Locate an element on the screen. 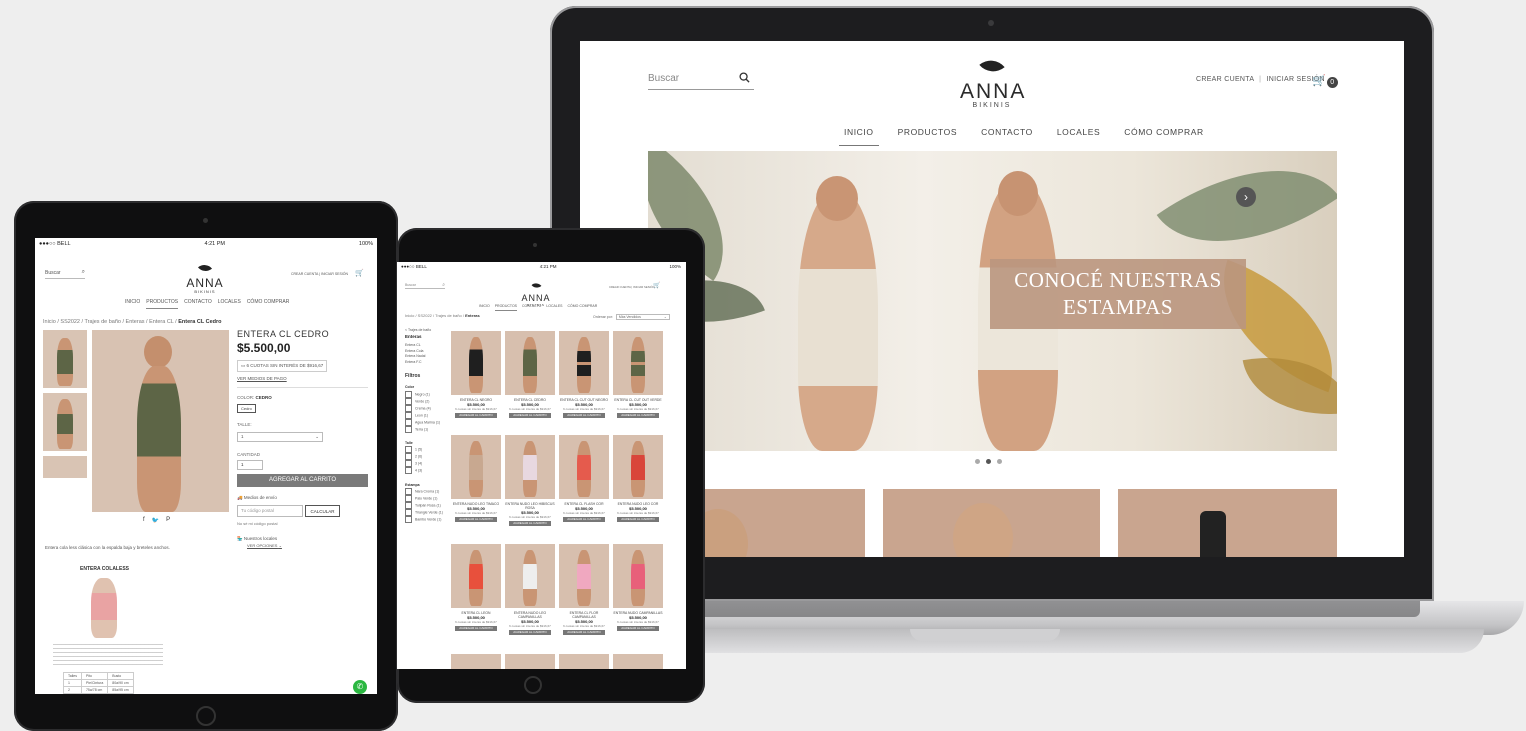 This screenshot has height=731, width=1526. filter-checkbox: Tulipán Rosa (1) is located at coordinates (425, 506).